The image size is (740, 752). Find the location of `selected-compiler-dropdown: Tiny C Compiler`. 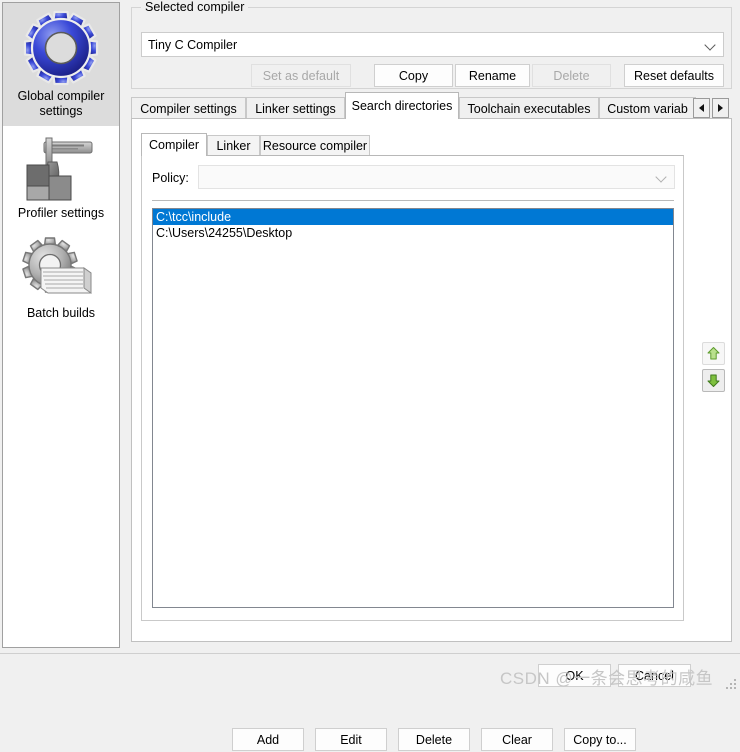

selected-compiler-dropdown: Tiny C Compiler is located at coordinates (432, 44).